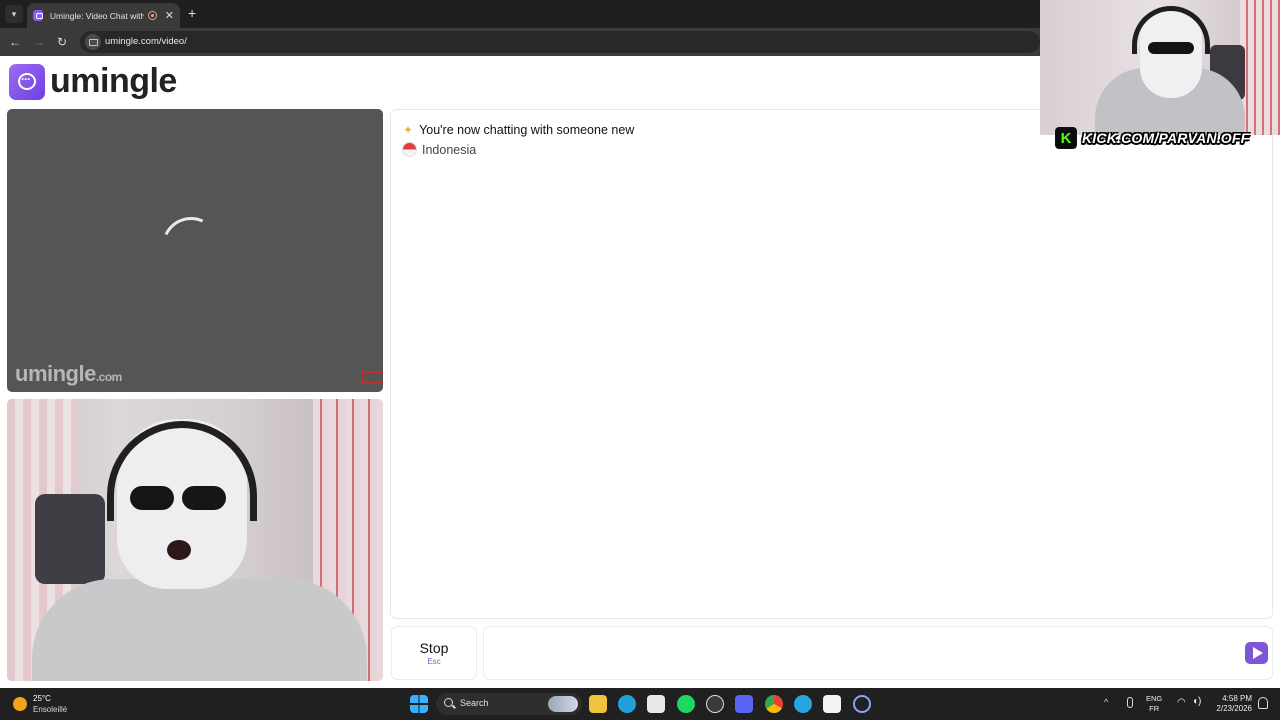 This screenshot has width=1280, height=720. I want to click on gaming-chair, so click(70, 539).